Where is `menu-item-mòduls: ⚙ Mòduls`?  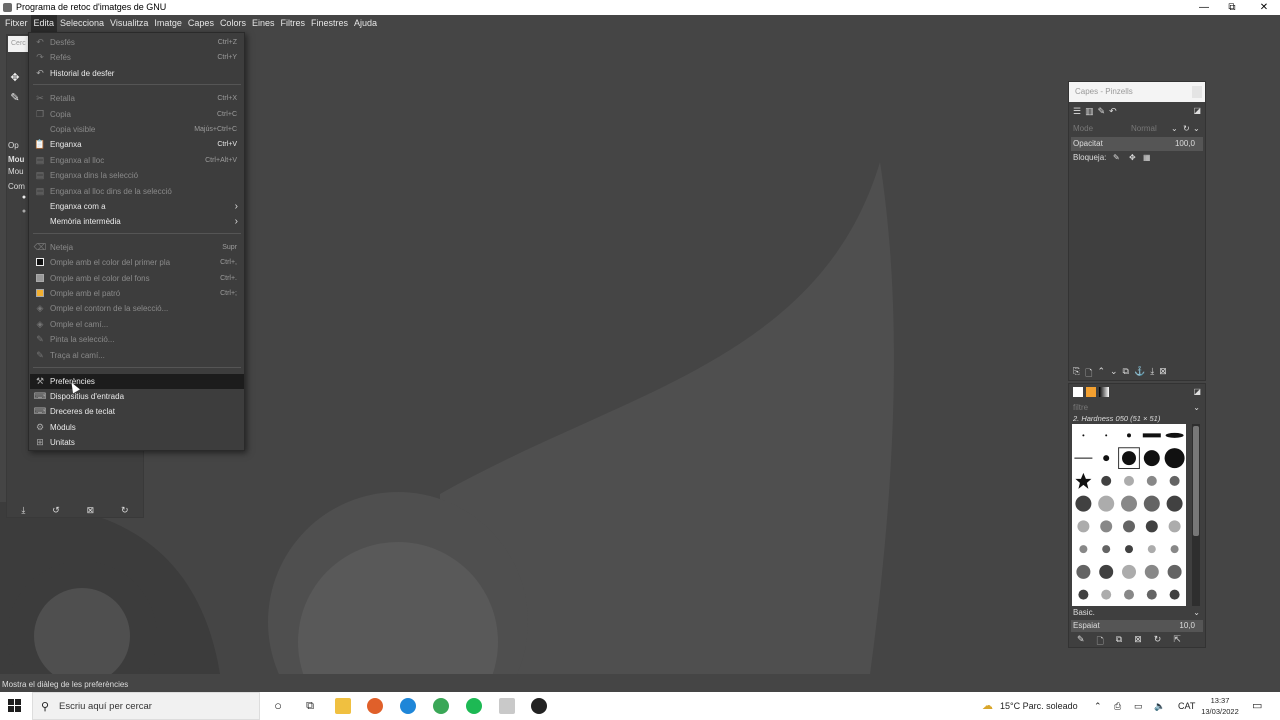
menu-item-mòduls: ⚙ Mòduls is located at coordinates (137, 427).